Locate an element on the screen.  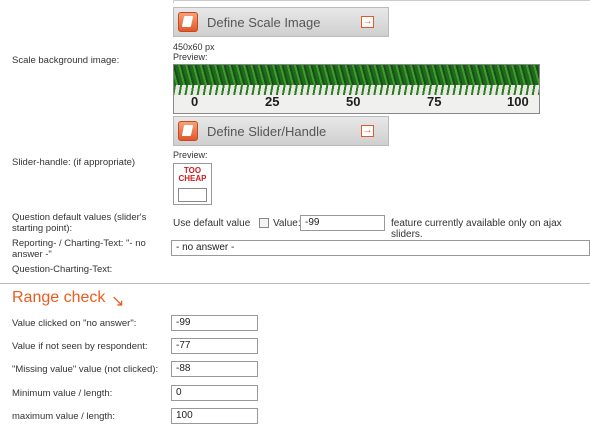
define-scale-image-label: Define Scale Image is located at coordinates (264, 22).